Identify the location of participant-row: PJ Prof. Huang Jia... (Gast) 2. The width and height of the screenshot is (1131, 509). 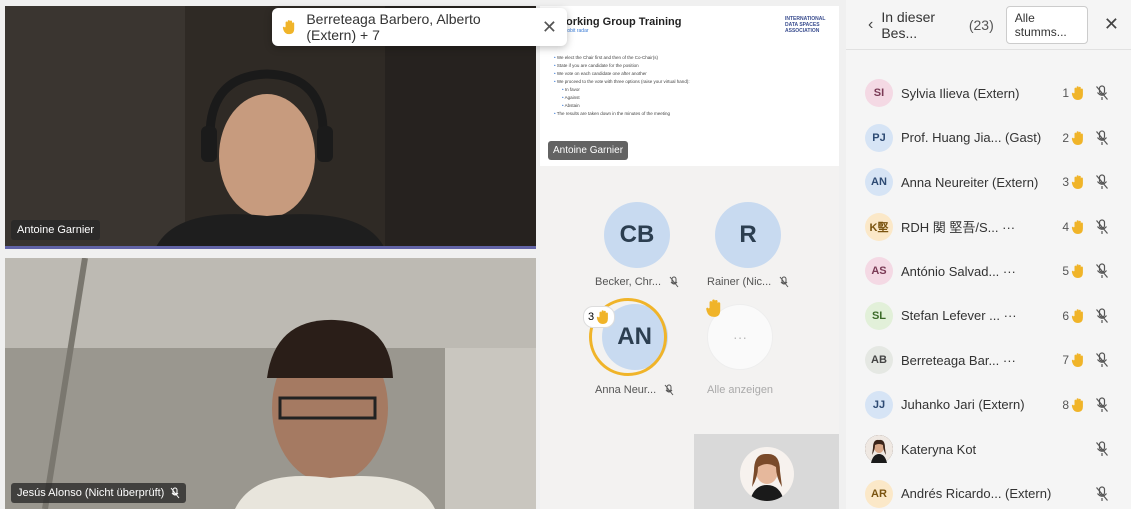
(988, 138).